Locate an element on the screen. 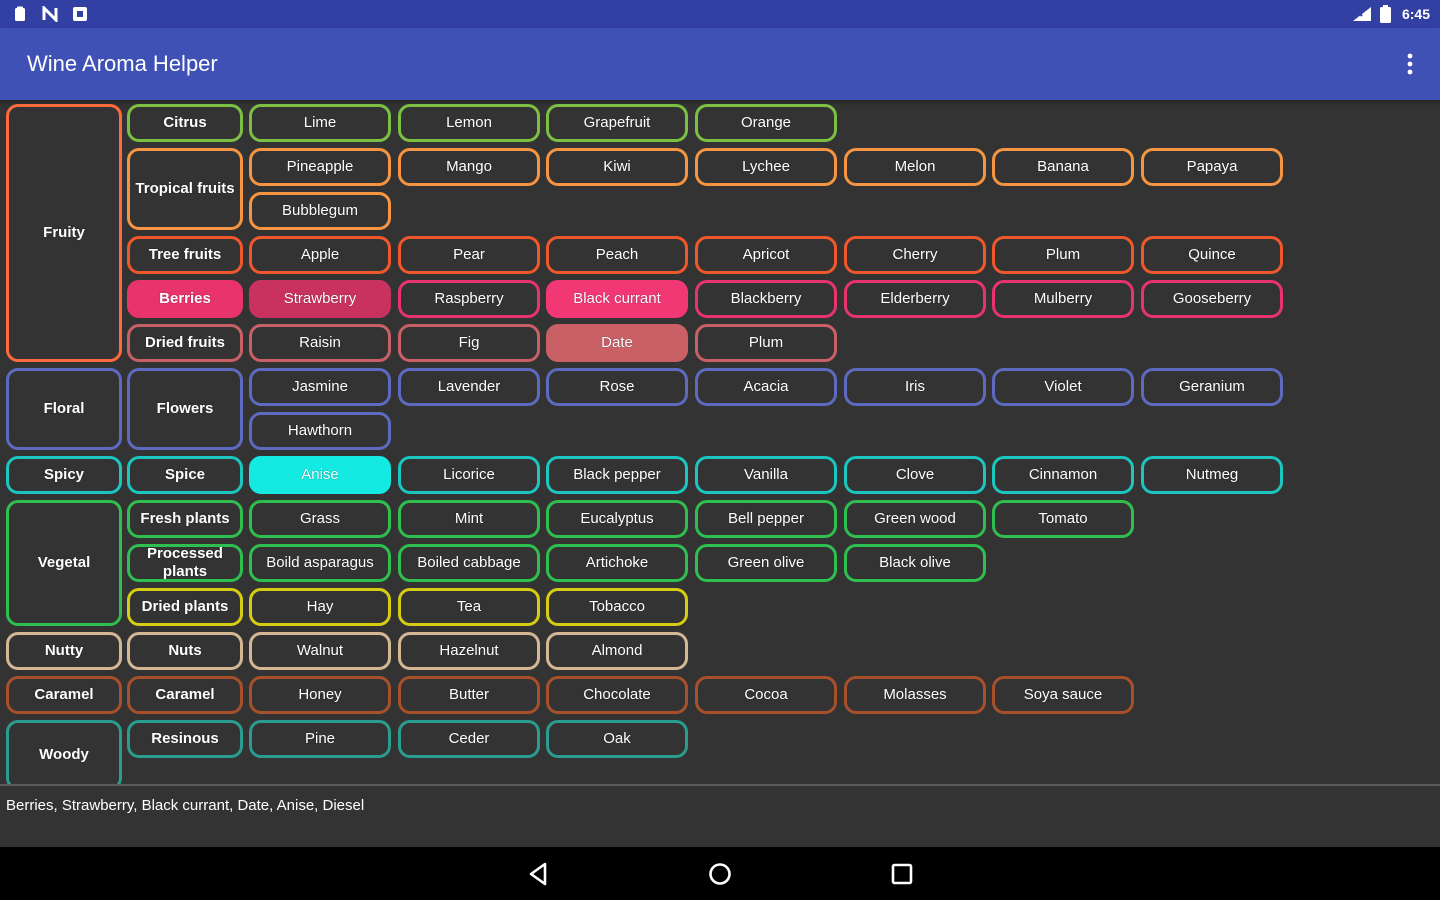 This screenshot has width=1440, height=900. aroma-green-wood-button: Green wood is located at coordinates (915, 519).